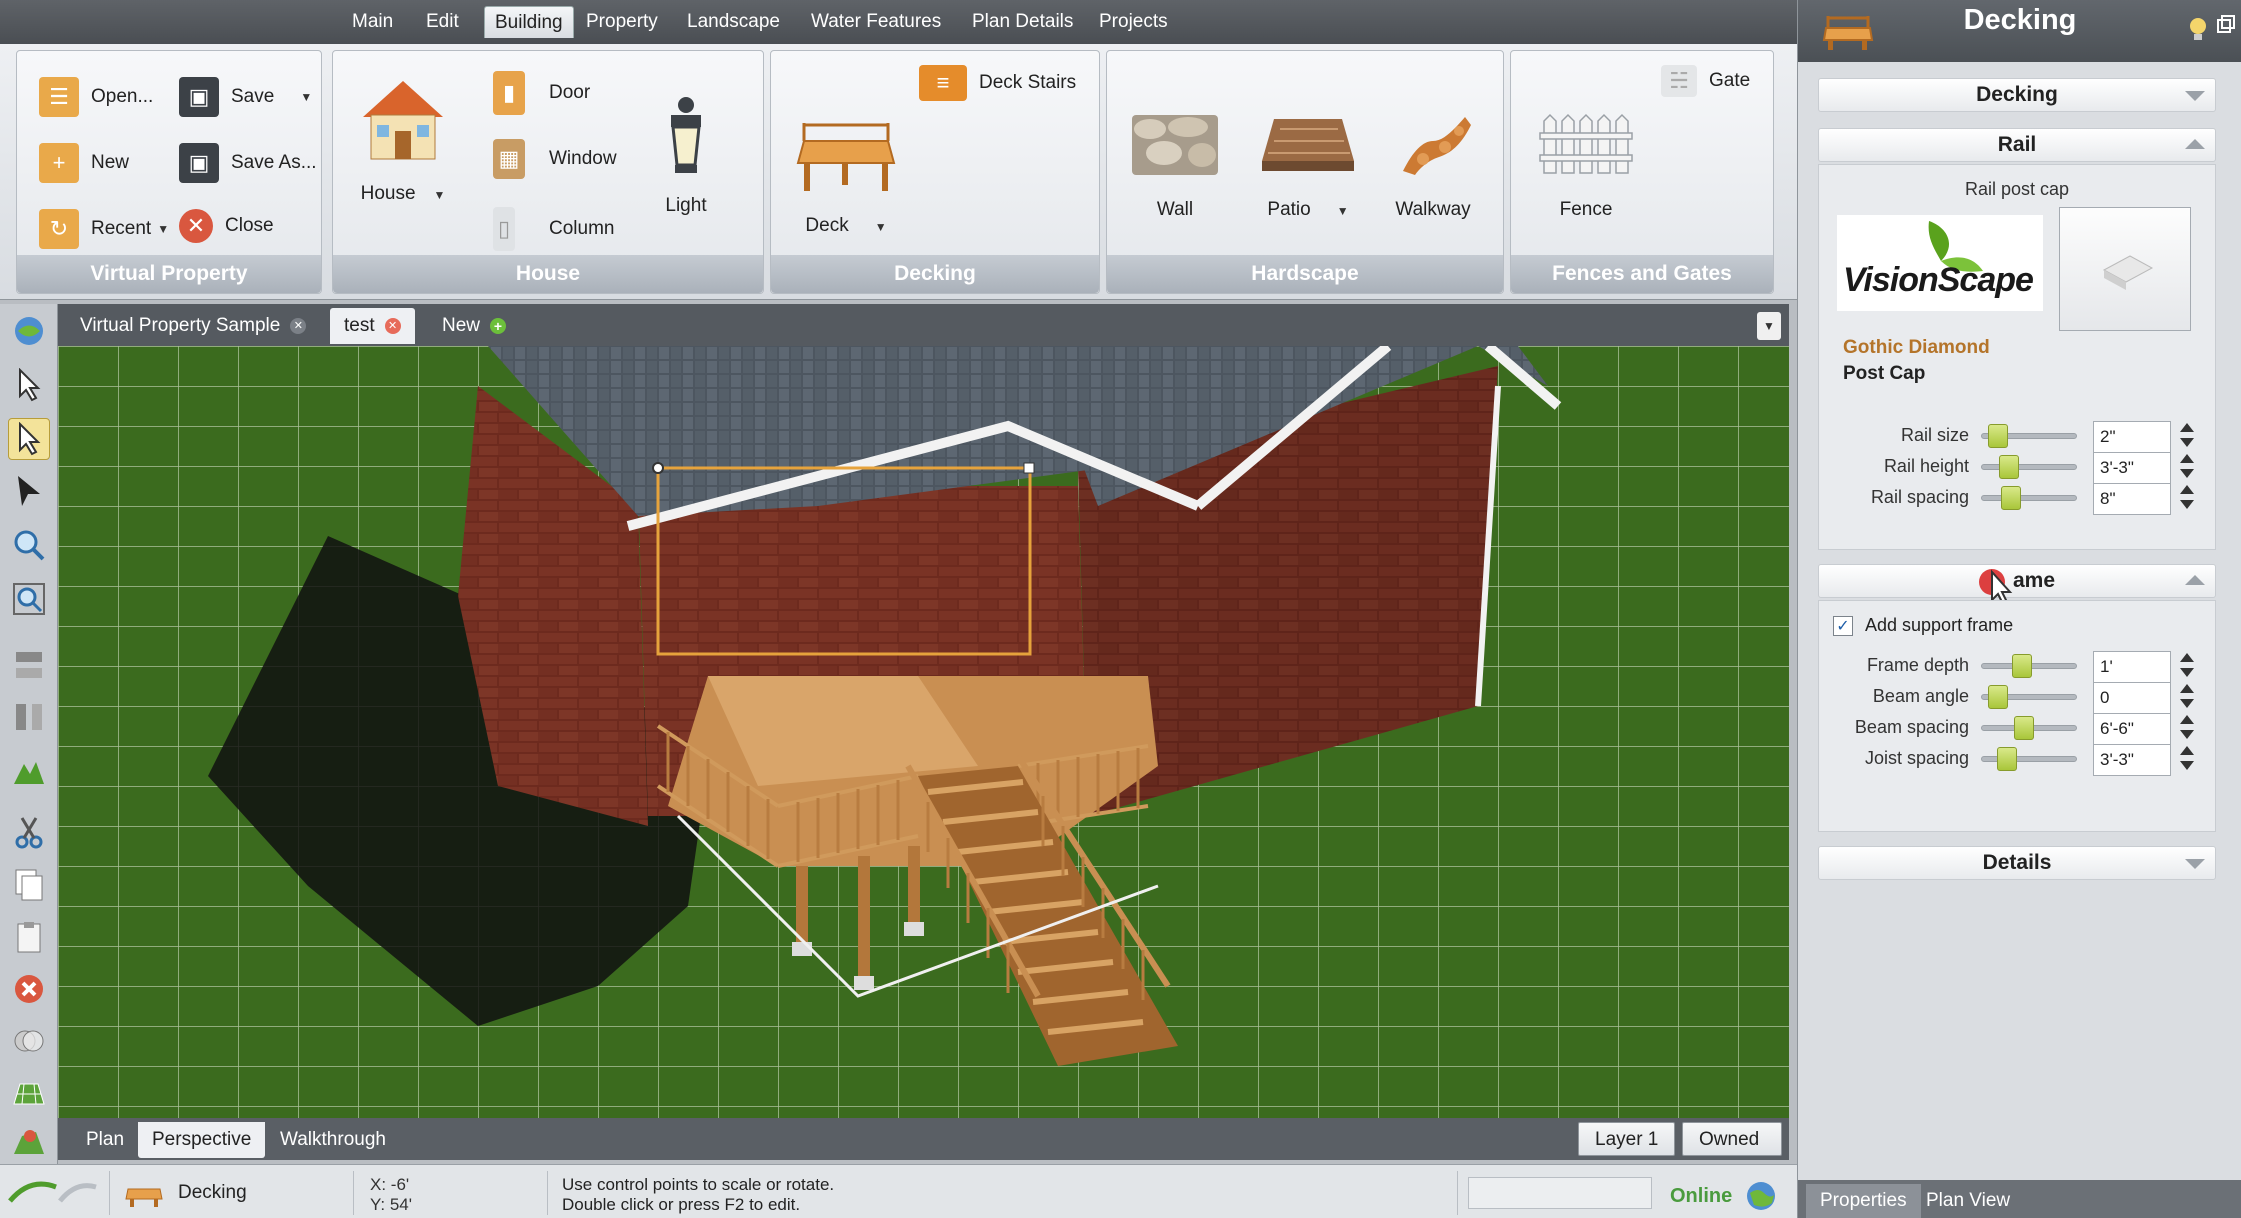  What do you see at coordinates (1175, 166) in the screenshot?
I see `wall-button: Wall` at bounding box center [1175, 166].